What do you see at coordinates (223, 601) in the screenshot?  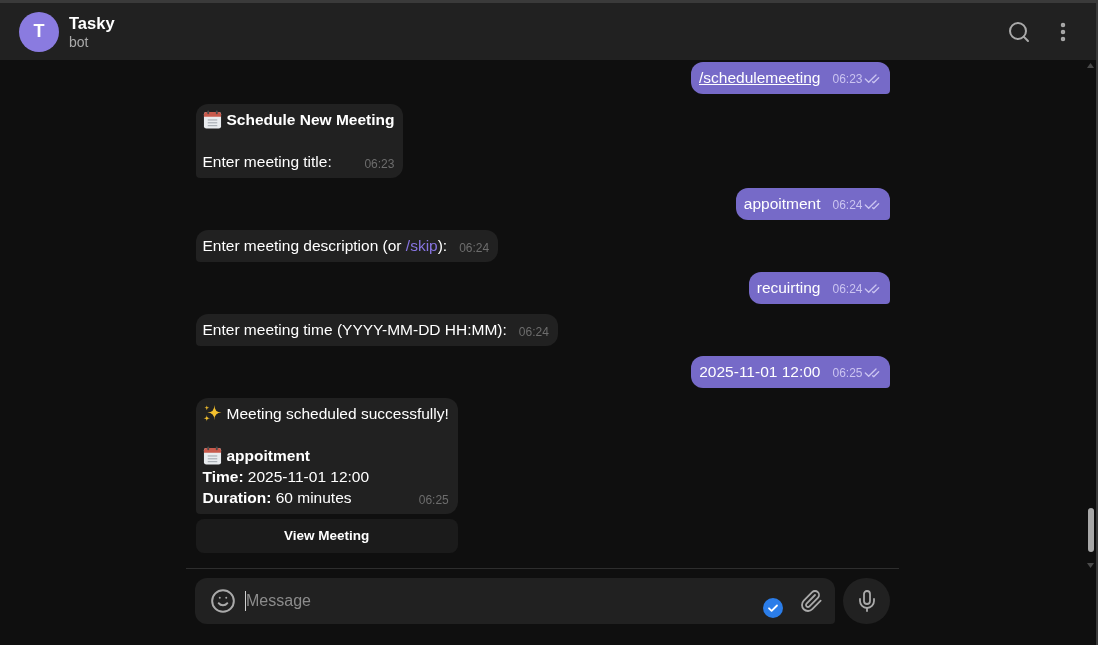 I see `emoji-icon` at bounding box center [223, 601].